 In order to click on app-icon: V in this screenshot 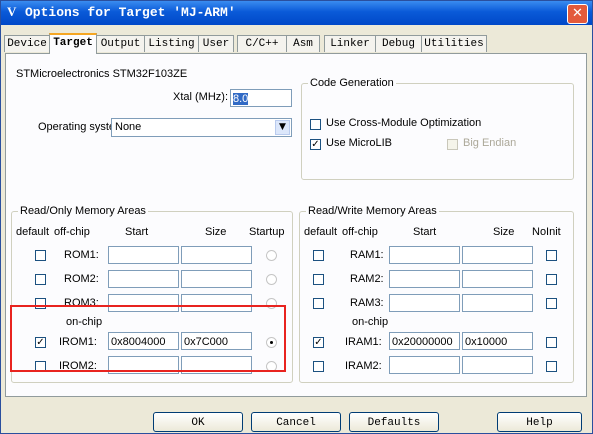, I will do `click(12, 11)`.